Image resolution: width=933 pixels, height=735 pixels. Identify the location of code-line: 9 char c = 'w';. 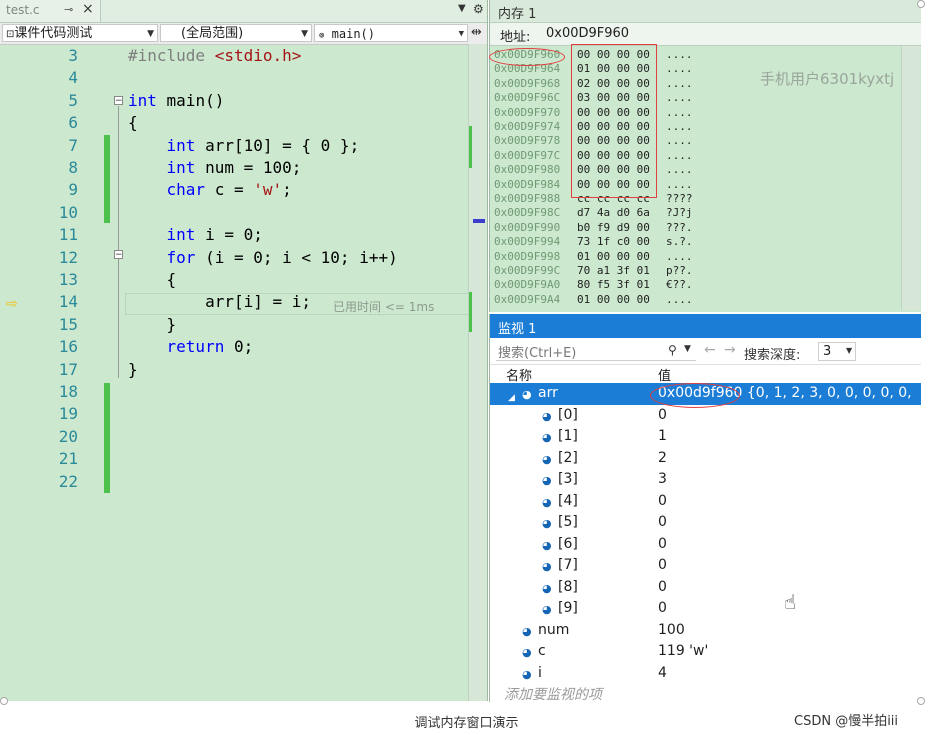
(243, 190).